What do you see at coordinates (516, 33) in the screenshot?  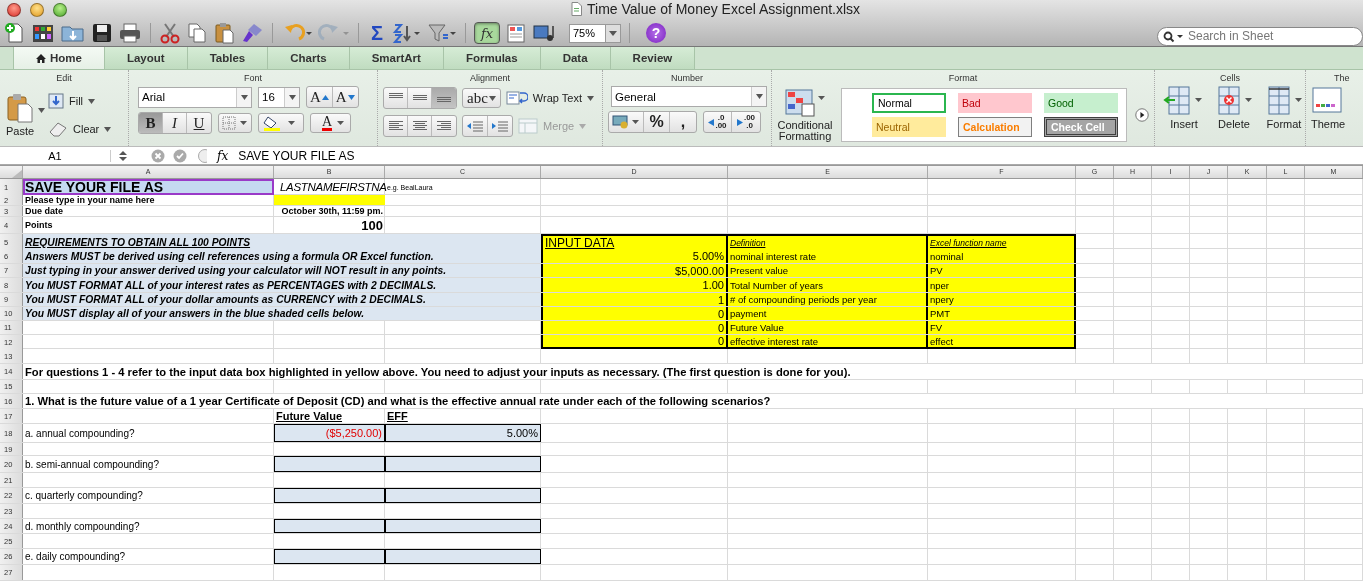 I see `toolbox-icon` at bounding box center [516, 33].